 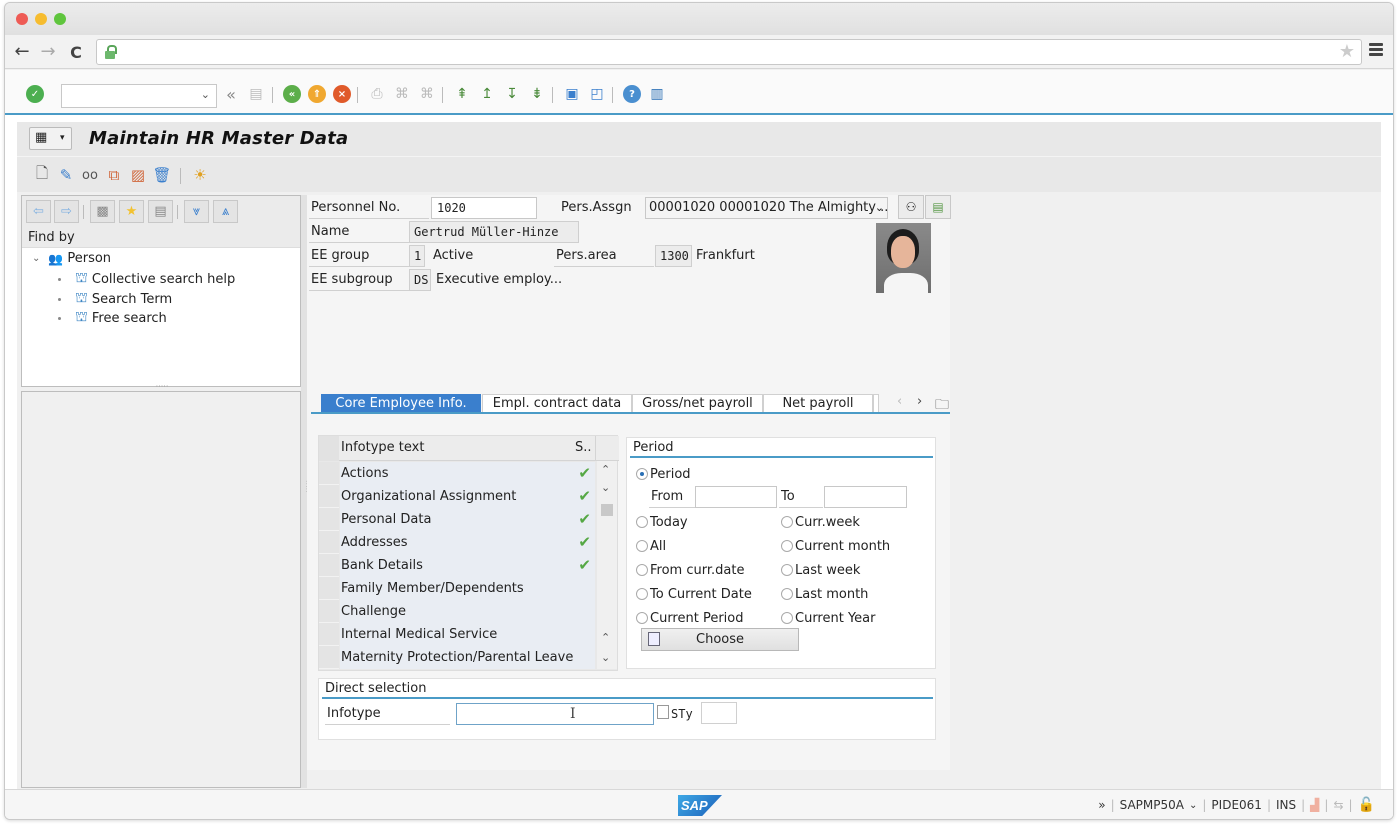 What do you see at coordinates (1366, 805) in the screenshot?
I see `unlock-icon: 🔓` at bounding box center [1366, 805].